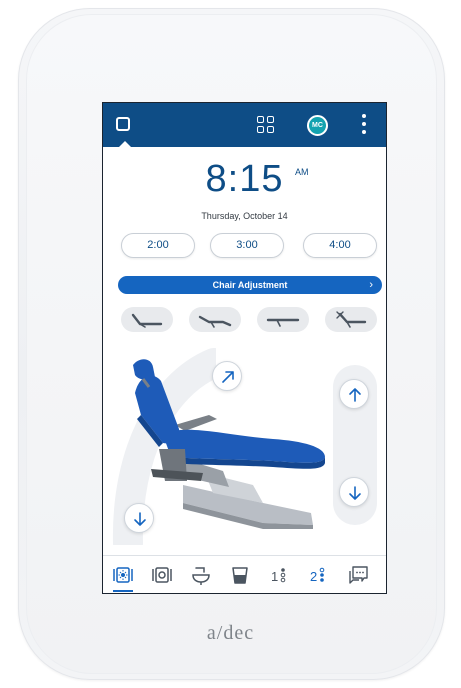 This screenshot has height=688, width=461. I want to click on preset-1-icon: 1, so click(278, 576).